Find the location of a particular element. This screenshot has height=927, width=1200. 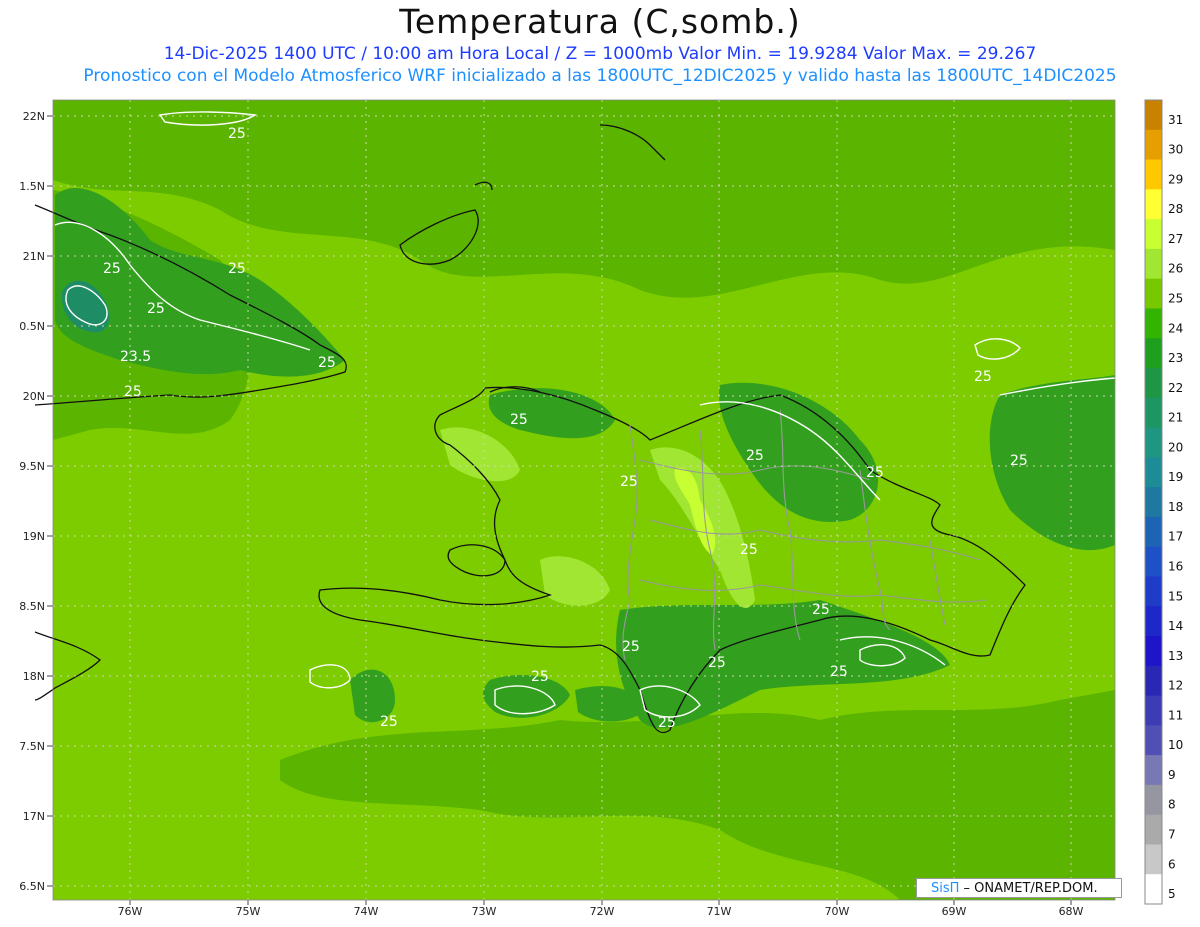

colorbar-label: 26 is located at coordinates (1175, 269).